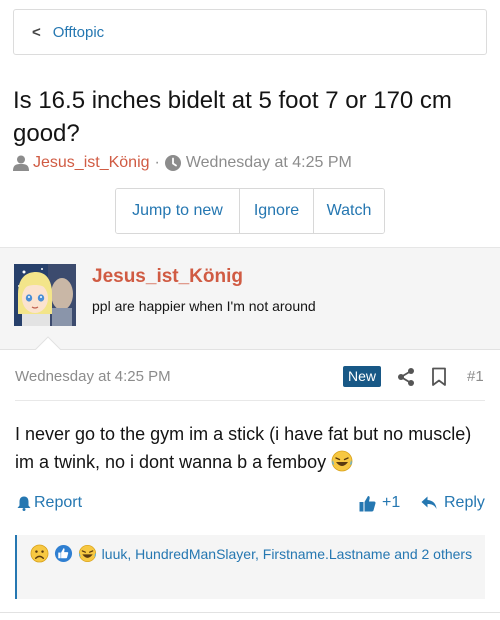  What do you see at coordinates (39, 553) in the screenshot?
I see `sad-face-icon` at bounding box center [39, 553].